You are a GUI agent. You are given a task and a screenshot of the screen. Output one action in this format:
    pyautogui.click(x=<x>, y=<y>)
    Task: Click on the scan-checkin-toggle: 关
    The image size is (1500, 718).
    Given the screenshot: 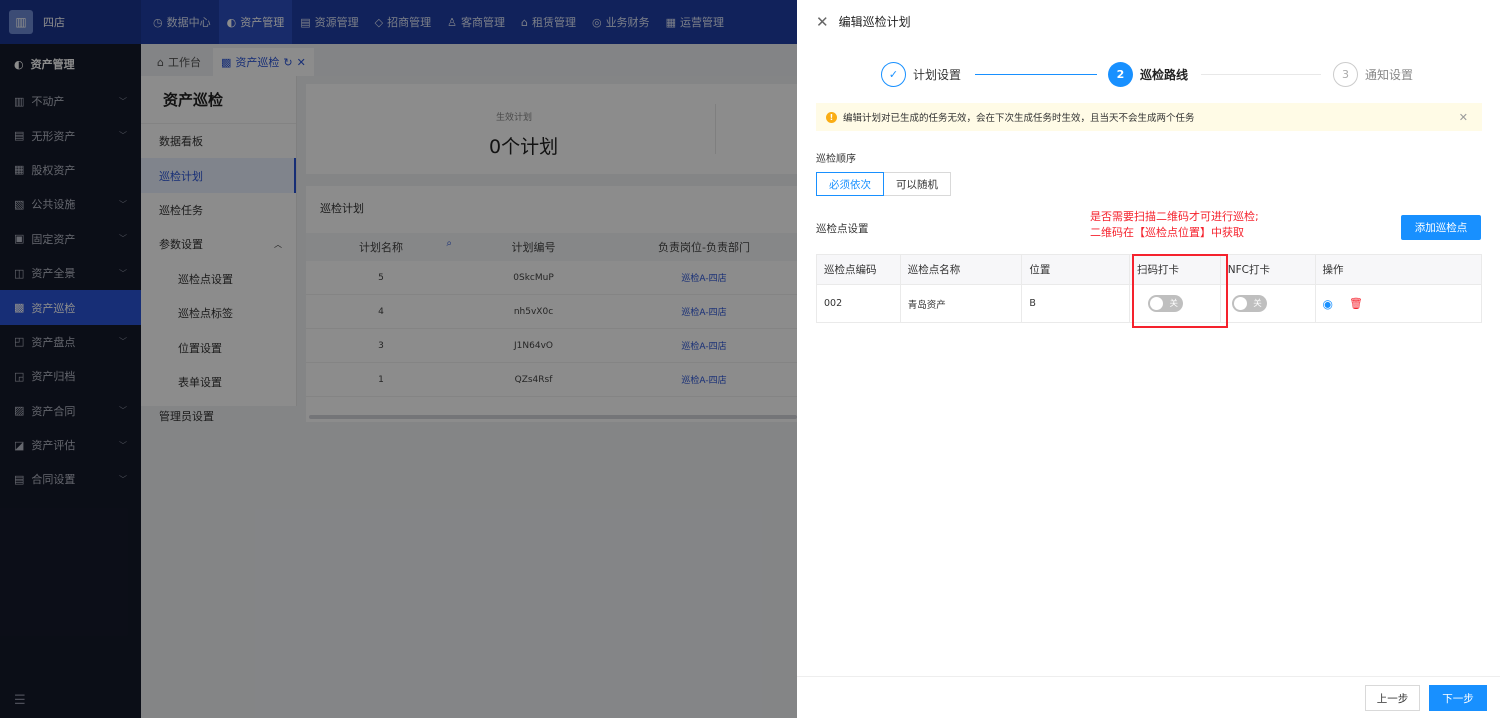 What is the action you would take?
    pyautogui.click(x=1166, y=303)
    